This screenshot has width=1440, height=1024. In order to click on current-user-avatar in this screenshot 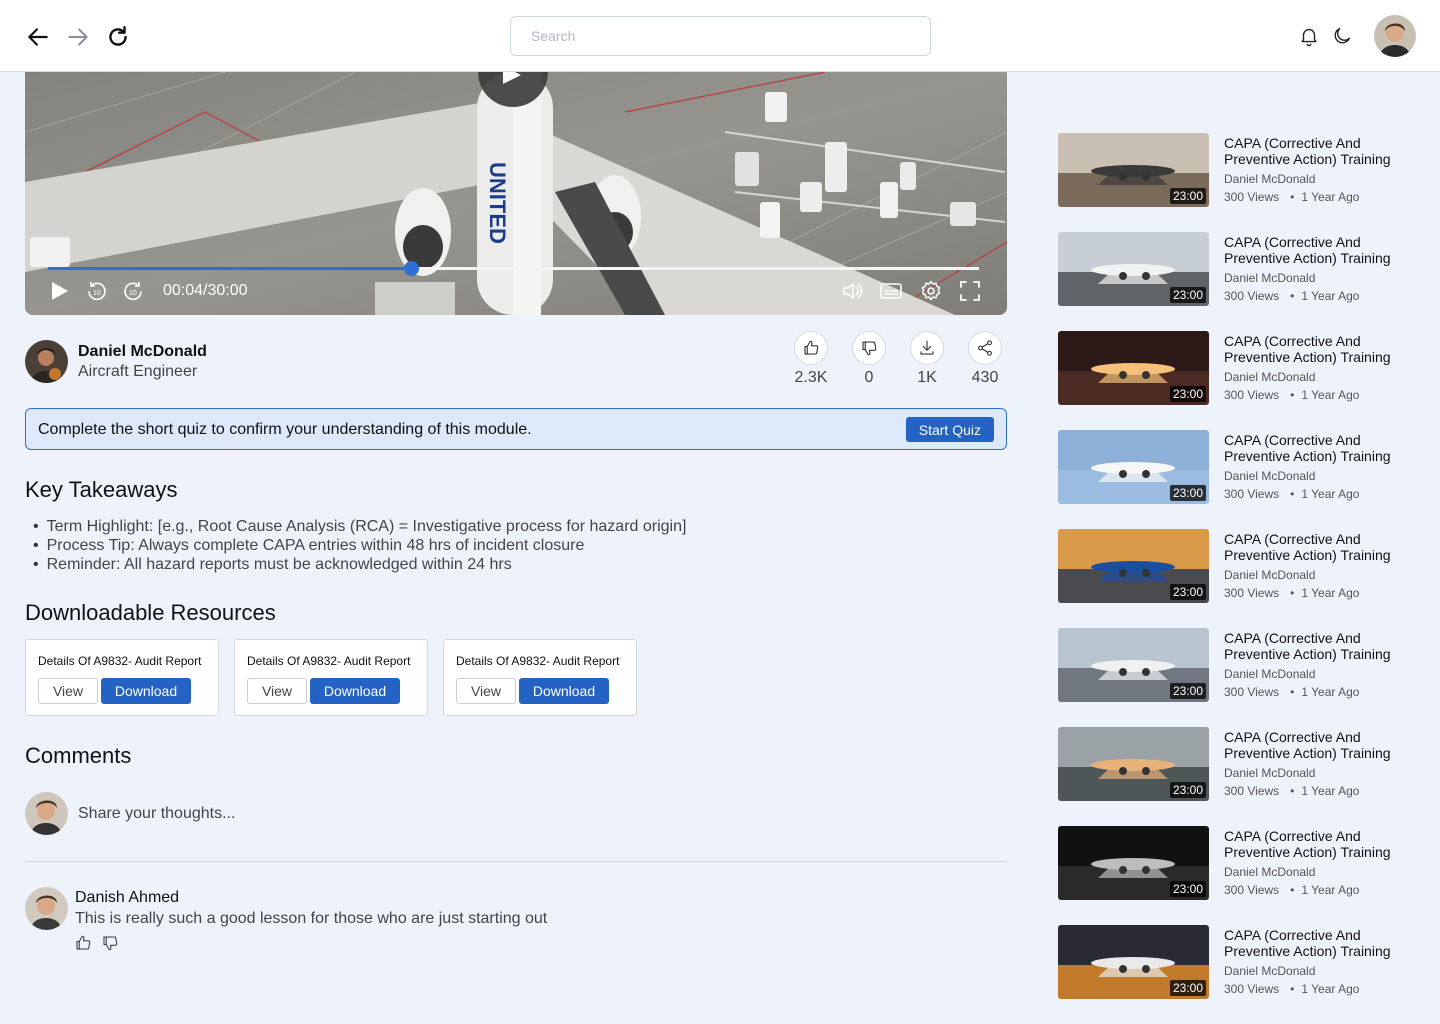, I will do `click(46, 813)`.